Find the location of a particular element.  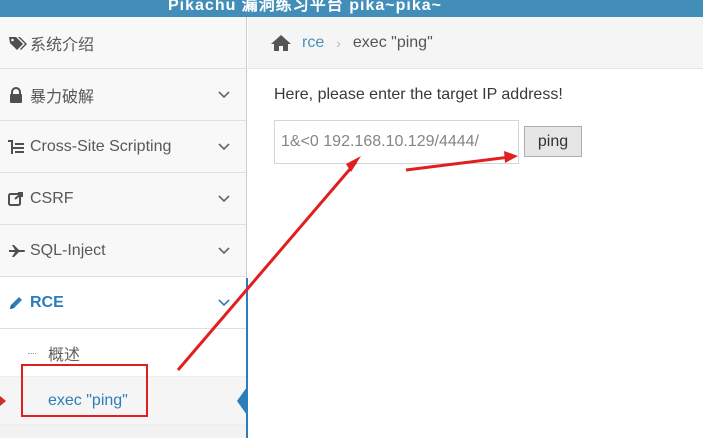

tree-line is located at coordinates (32, 353).